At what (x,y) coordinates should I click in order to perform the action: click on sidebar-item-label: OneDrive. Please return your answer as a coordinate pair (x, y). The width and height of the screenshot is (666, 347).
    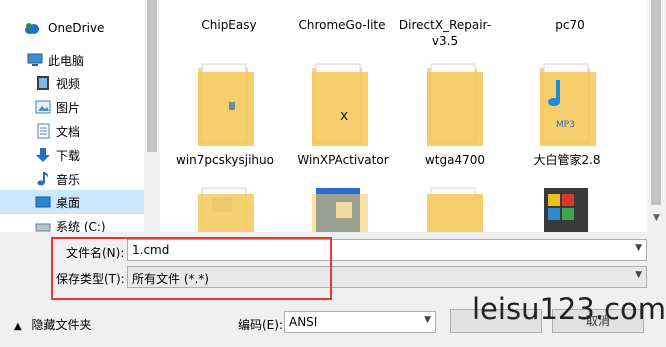
    Looking at the image, I should click on (76, 28).